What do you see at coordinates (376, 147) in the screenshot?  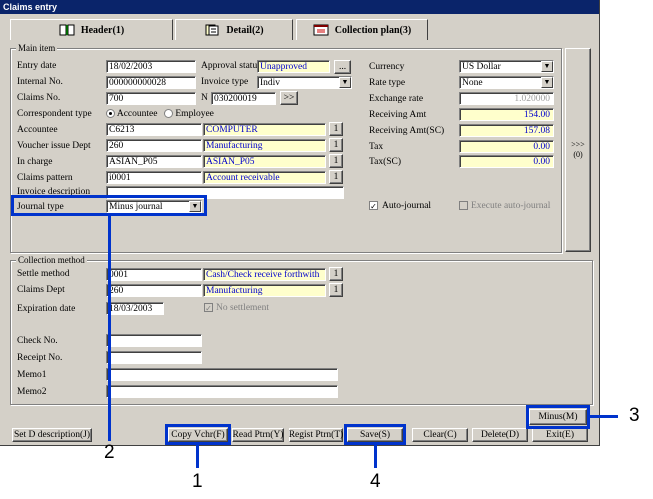 I see `tax-label: Tax` at bounding box center [376, 147].